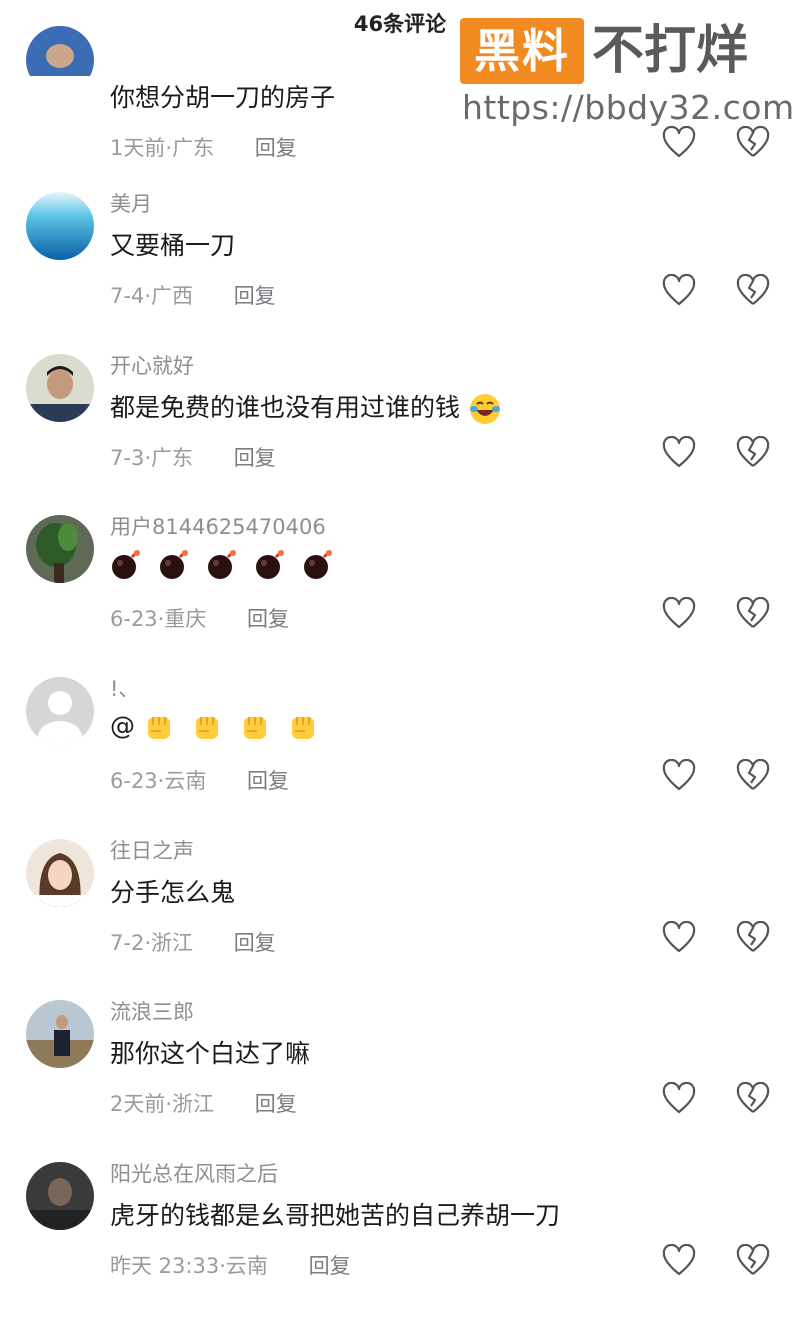  Describe the element at coordinates (138, 1104) in the screenshot. I see `comment-time: 2天前` at that location.